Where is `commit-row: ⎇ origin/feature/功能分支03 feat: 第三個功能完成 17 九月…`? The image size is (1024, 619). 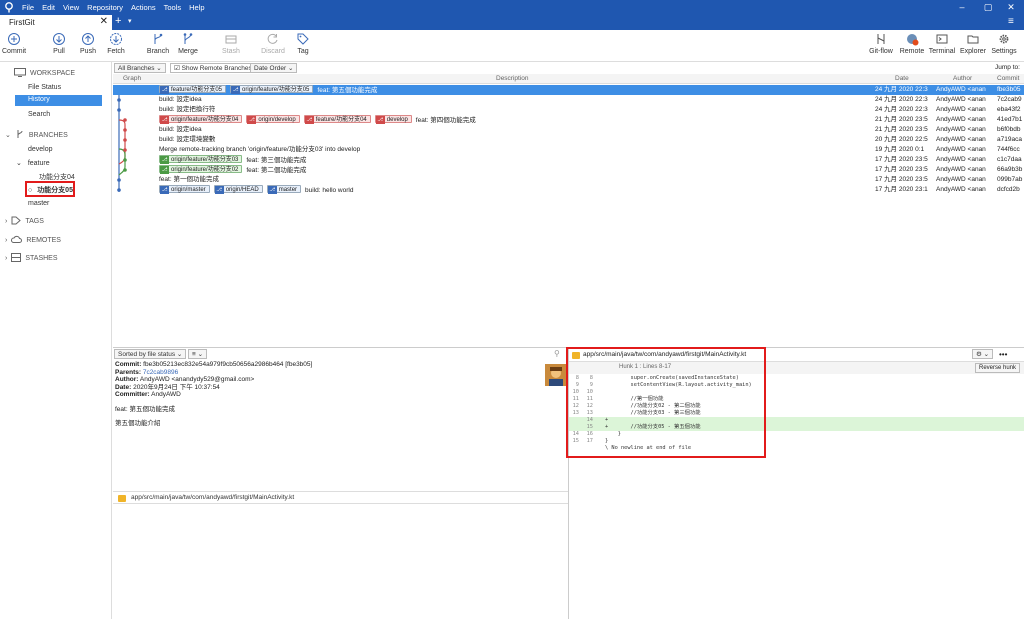 commit-row: ⎇ origin/feature/功能分支03 feat: 第三個功能完成 17 九月… is located at coordinates (568, 160).